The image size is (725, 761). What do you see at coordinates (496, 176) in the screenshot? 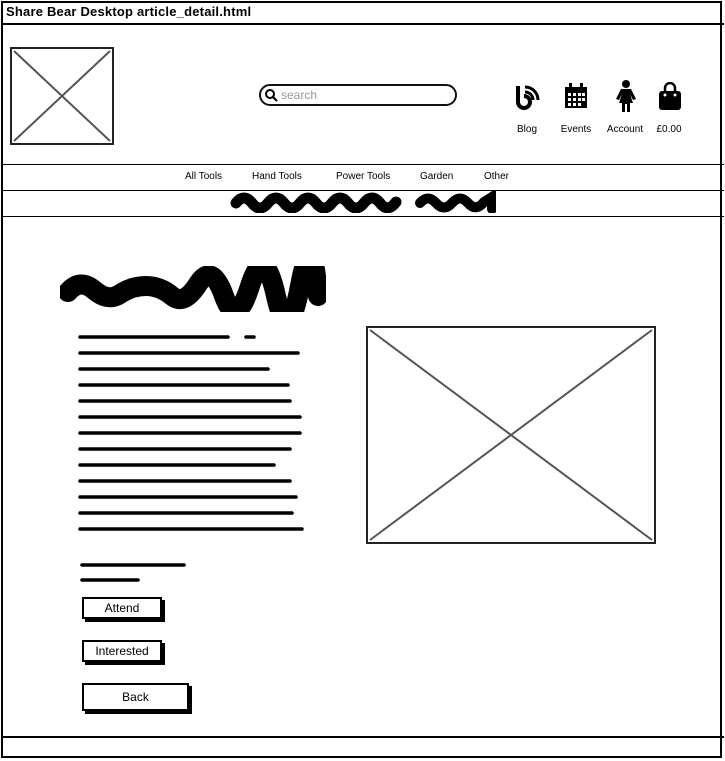
I see `nav-other: Other` at bounding box center [496, 176].